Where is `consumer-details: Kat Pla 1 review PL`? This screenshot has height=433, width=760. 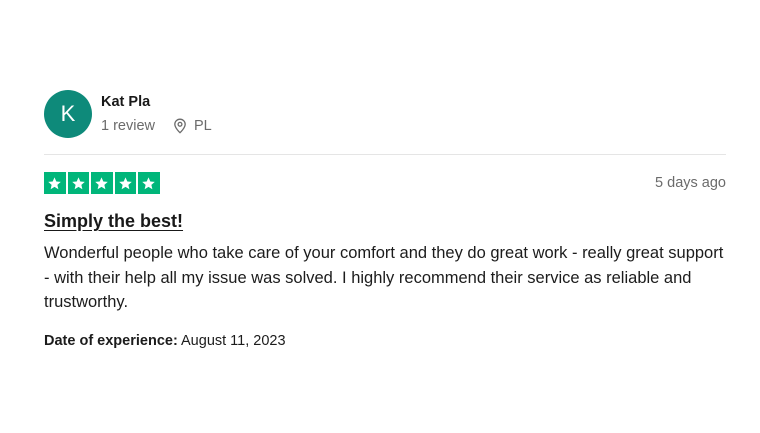
consumer-details: Kat Pla 1 review PL is located at coordinates (156, 114).